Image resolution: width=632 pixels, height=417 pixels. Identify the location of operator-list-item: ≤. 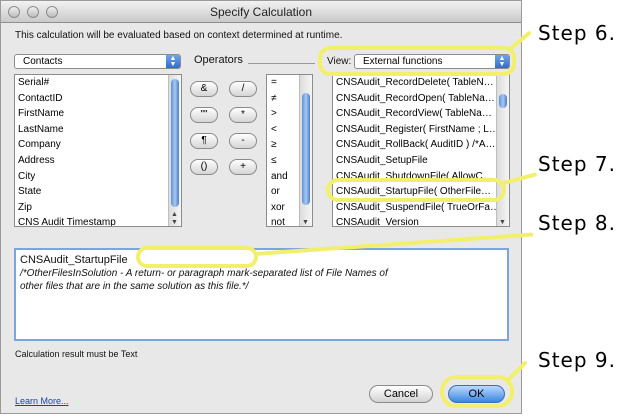
(274, 160).